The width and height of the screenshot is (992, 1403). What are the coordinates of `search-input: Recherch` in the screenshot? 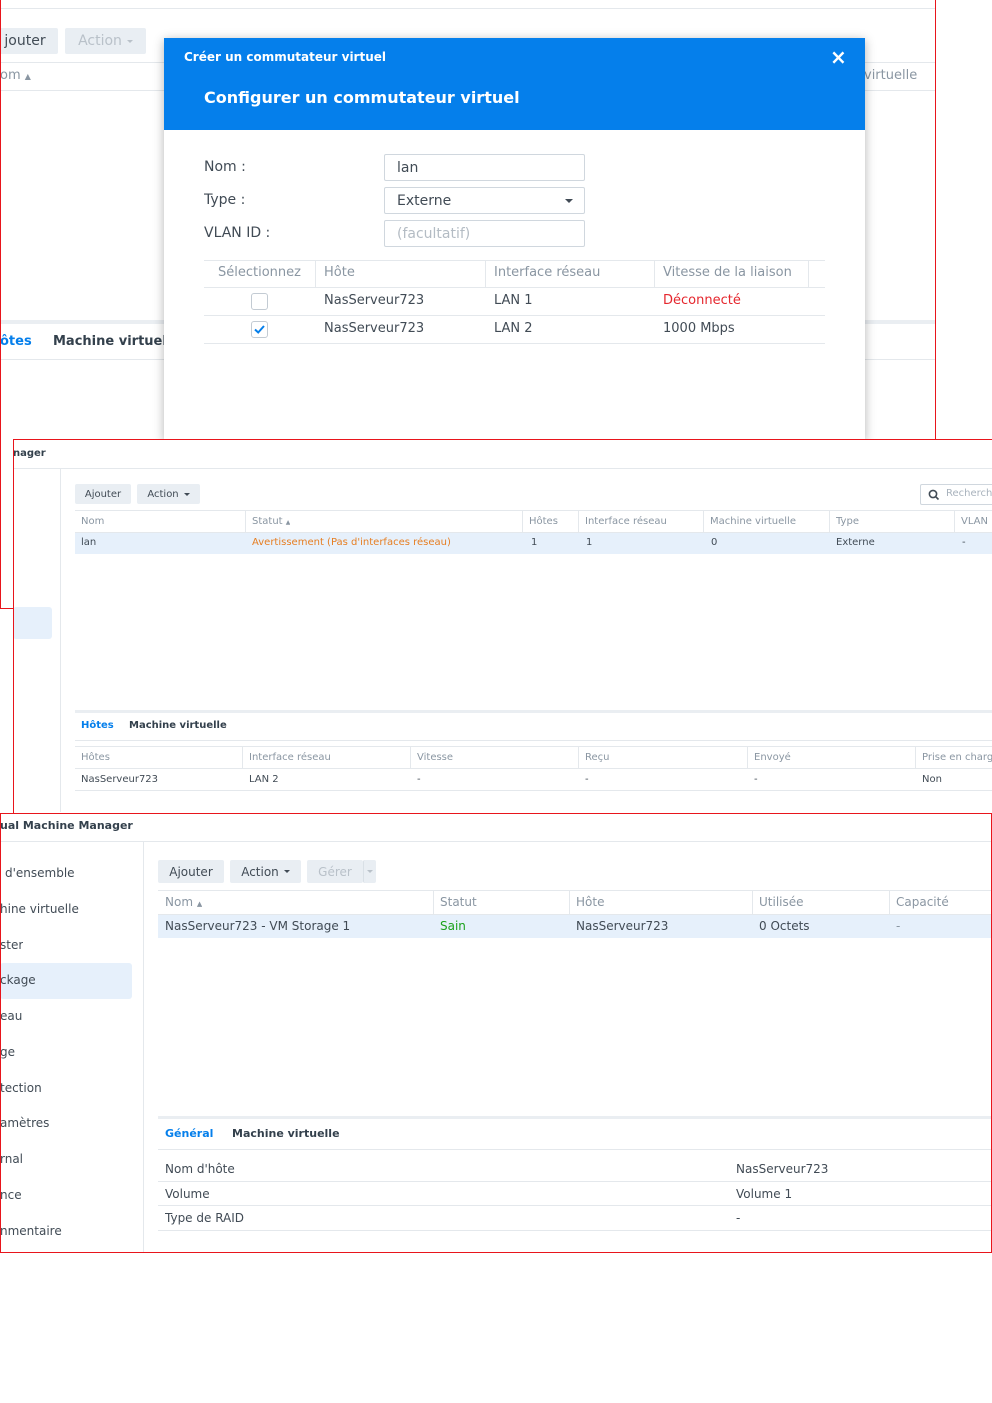 It's located at (956, 494).